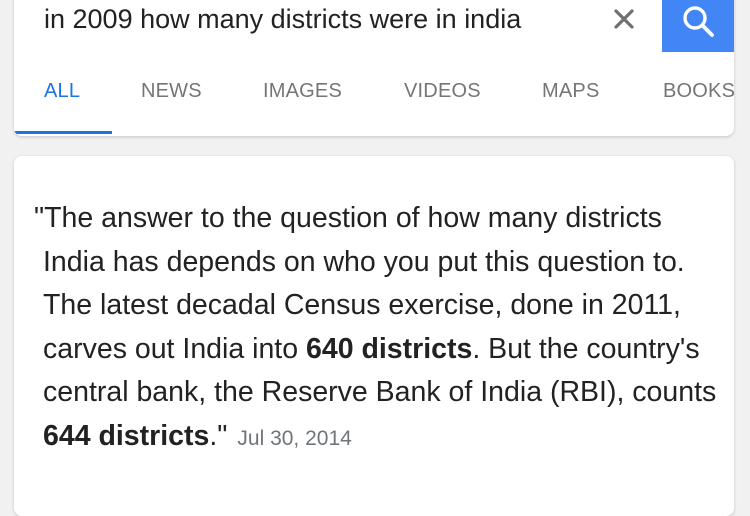 Image resolution: width=750 pixels, height=516 pixels. I want to click on search-button, so click(698, 26).